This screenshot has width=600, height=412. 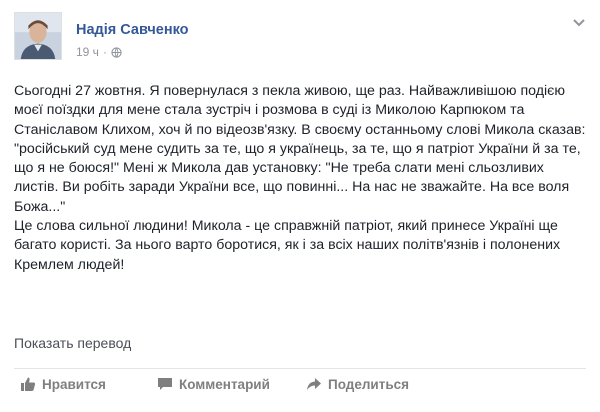 What do you see at coordinates (165, 384) in the screenshot?
I see `comment-icon` at bounding box center [165, 384].